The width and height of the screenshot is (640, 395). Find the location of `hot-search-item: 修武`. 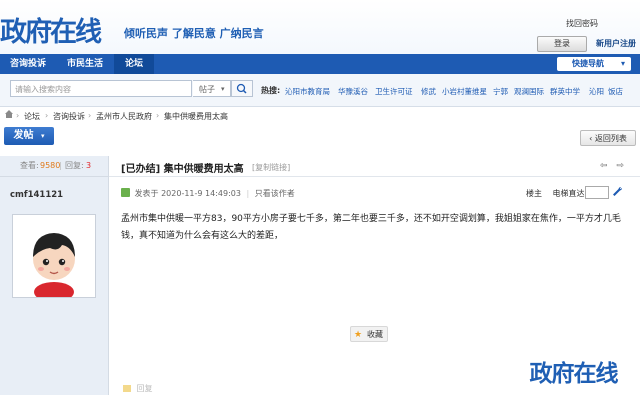

hot-search-item: 修武 is located at coordinates (428, 91).